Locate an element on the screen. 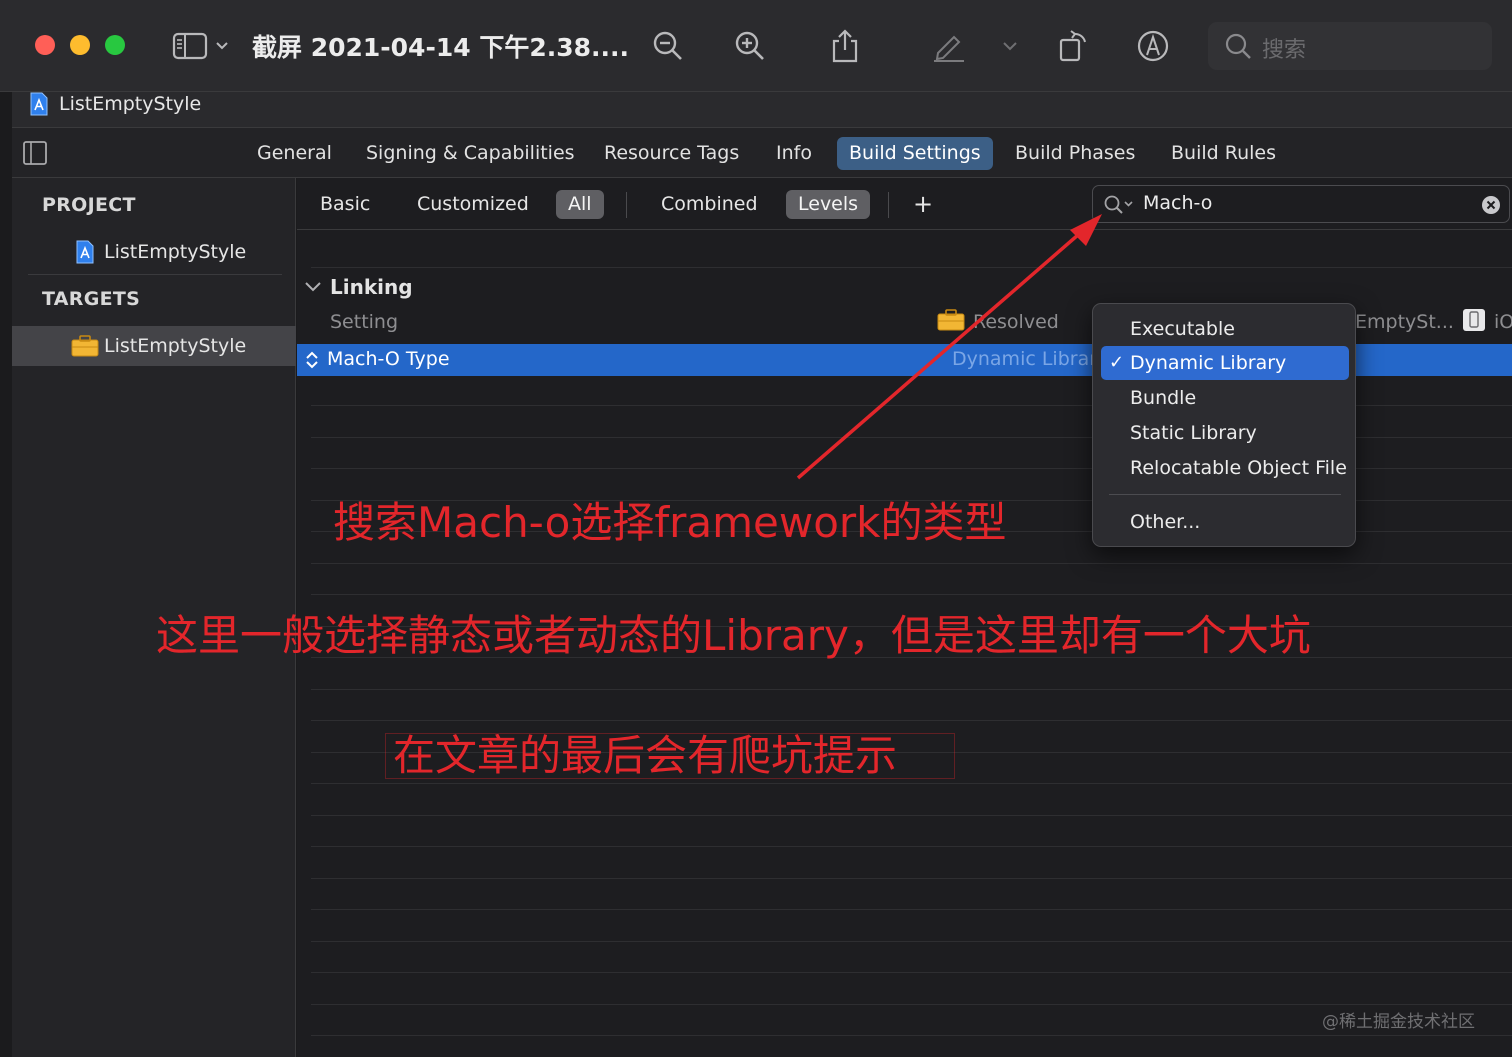 The height and width of the screenshot is (1057, 1512). menu-item-dynamic-library: ✓ Dynamic Library is located at coordinates (1225, 363).